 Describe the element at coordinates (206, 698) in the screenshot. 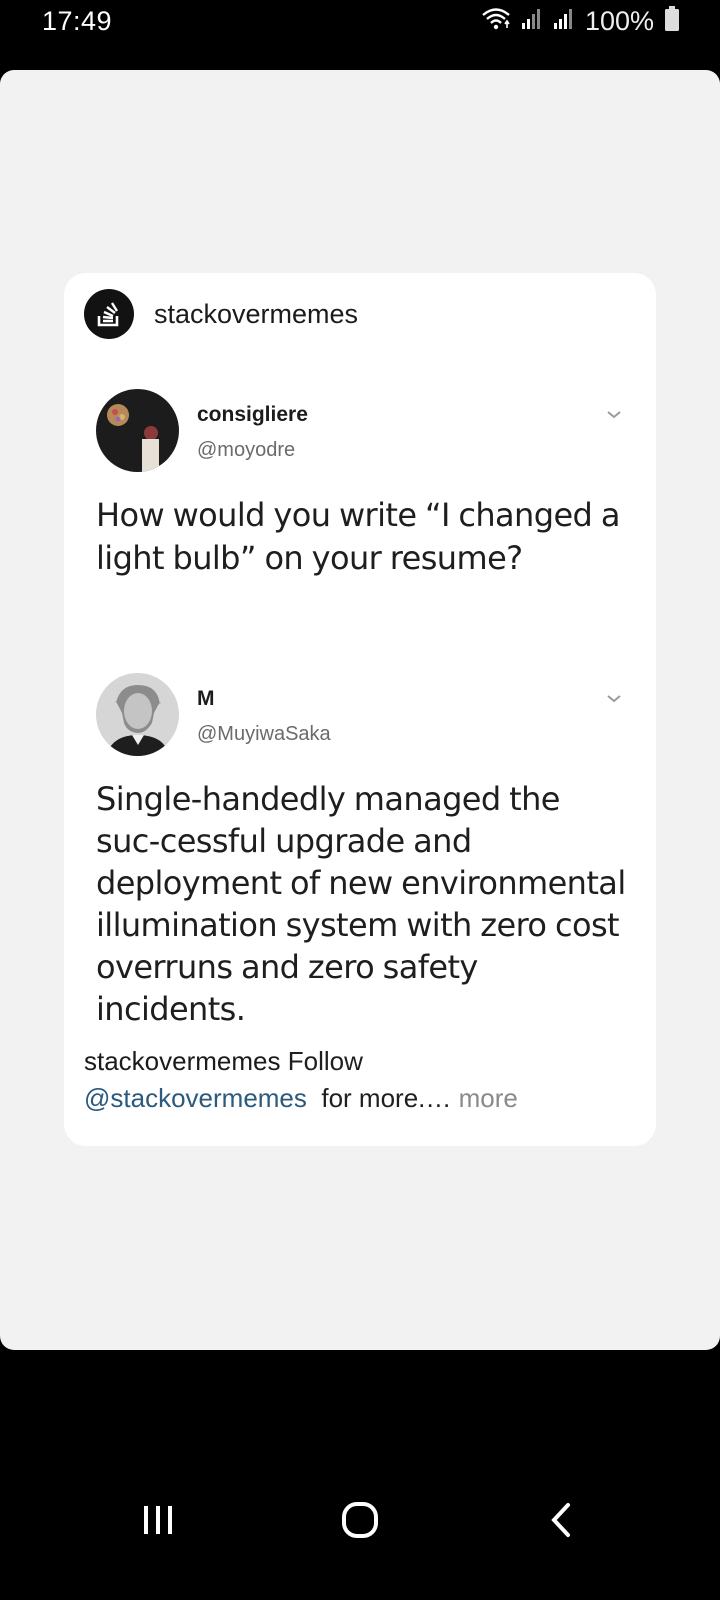

I see `display-name: M` at that location.